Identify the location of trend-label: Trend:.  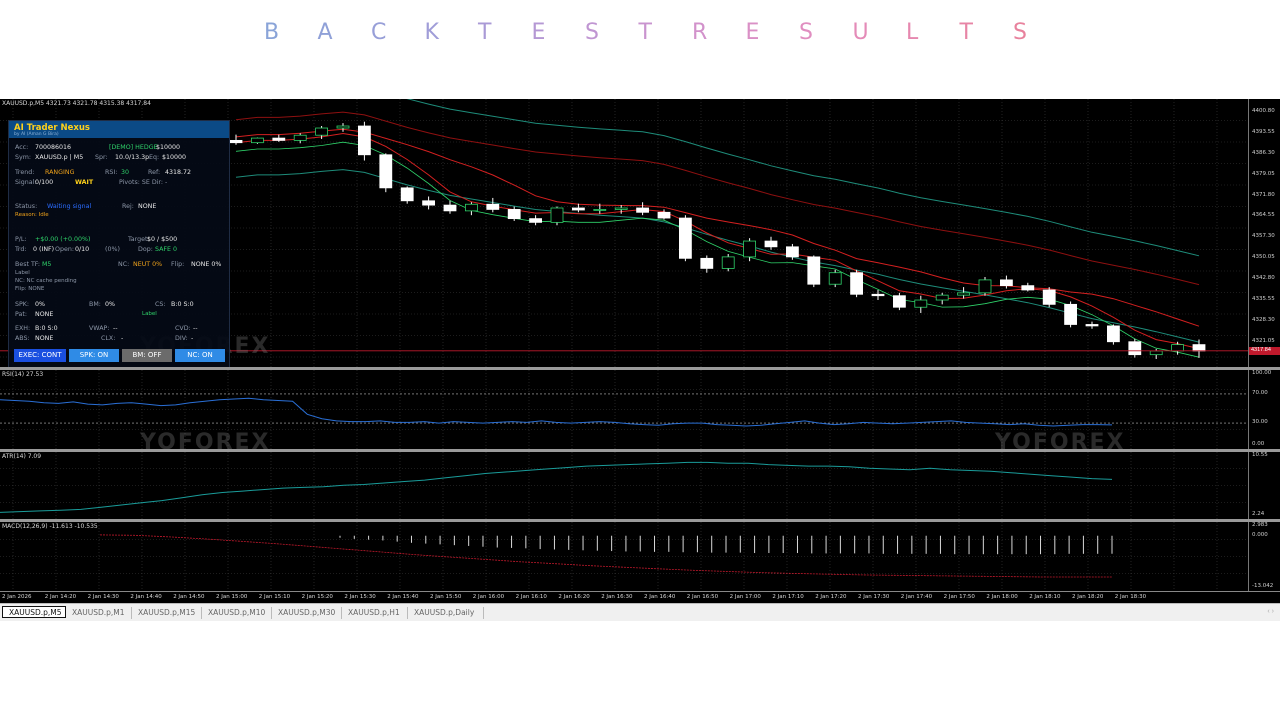
(25, 172).